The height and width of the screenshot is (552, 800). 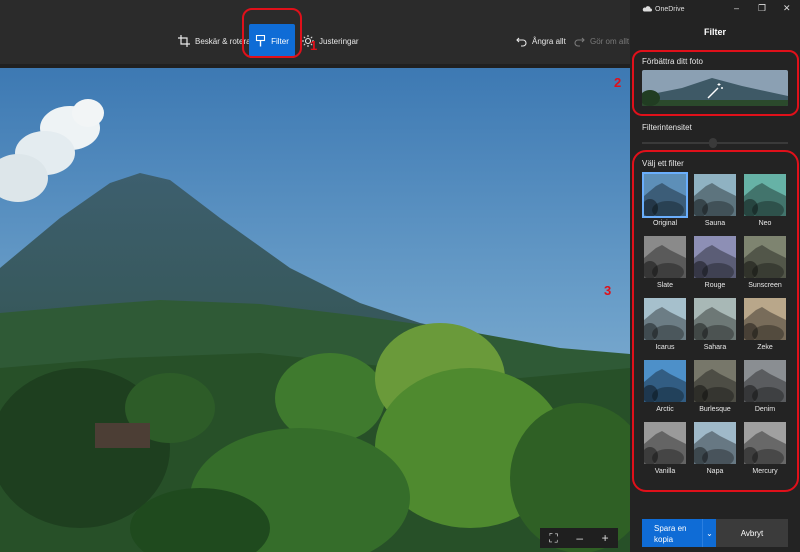 What do you see at coordinates (521, 42) in the screenshot?
I see `undo-icon` at bounding box center [521, 42].